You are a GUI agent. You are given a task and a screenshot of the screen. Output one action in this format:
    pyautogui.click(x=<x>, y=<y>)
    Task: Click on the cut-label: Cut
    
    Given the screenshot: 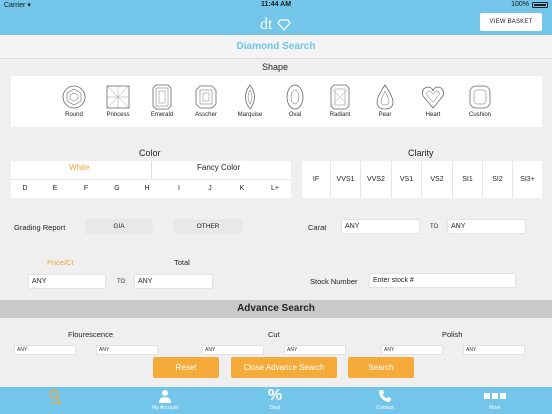 What is the action you would take?
    pyautogui.click(x=274, y=334)
    